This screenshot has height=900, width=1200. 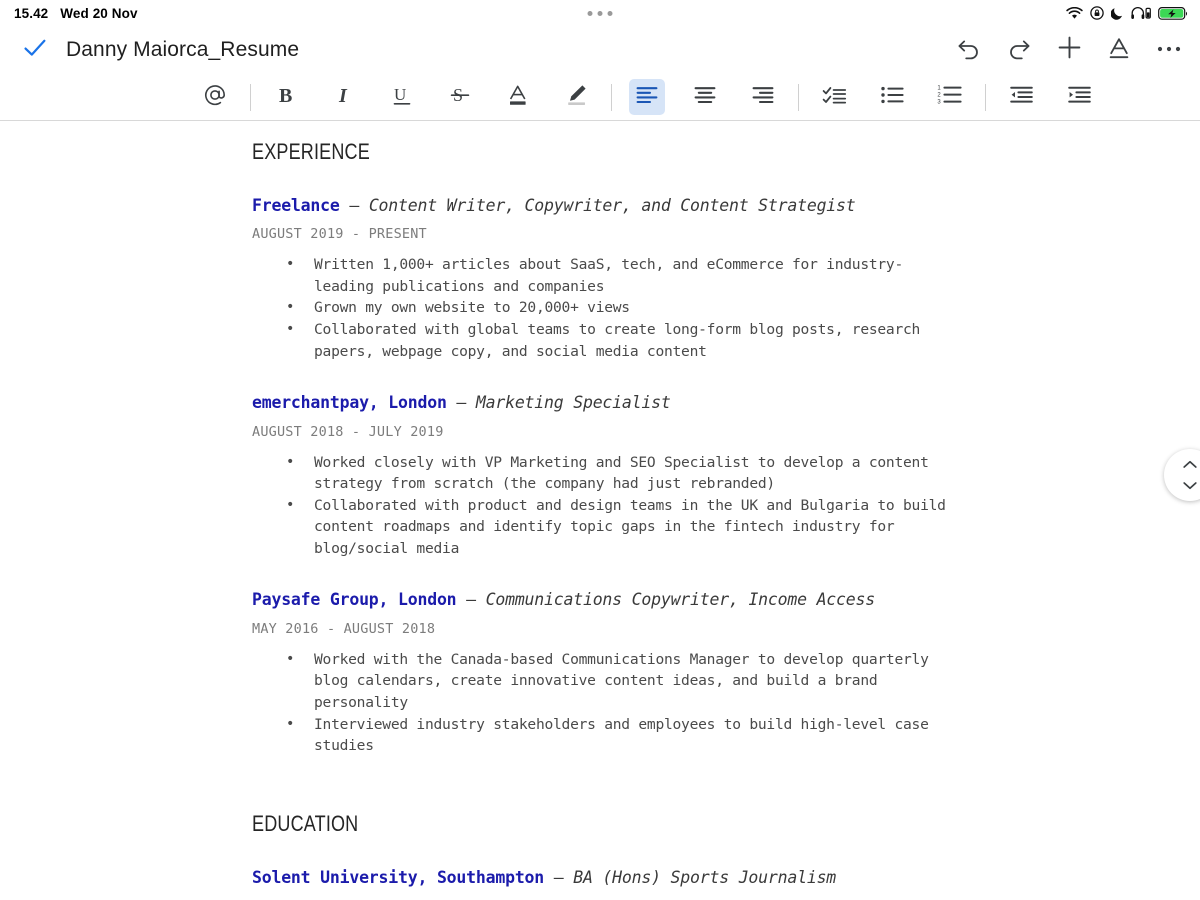 I want to click on more-options-button, so click(x=1169, y=50).